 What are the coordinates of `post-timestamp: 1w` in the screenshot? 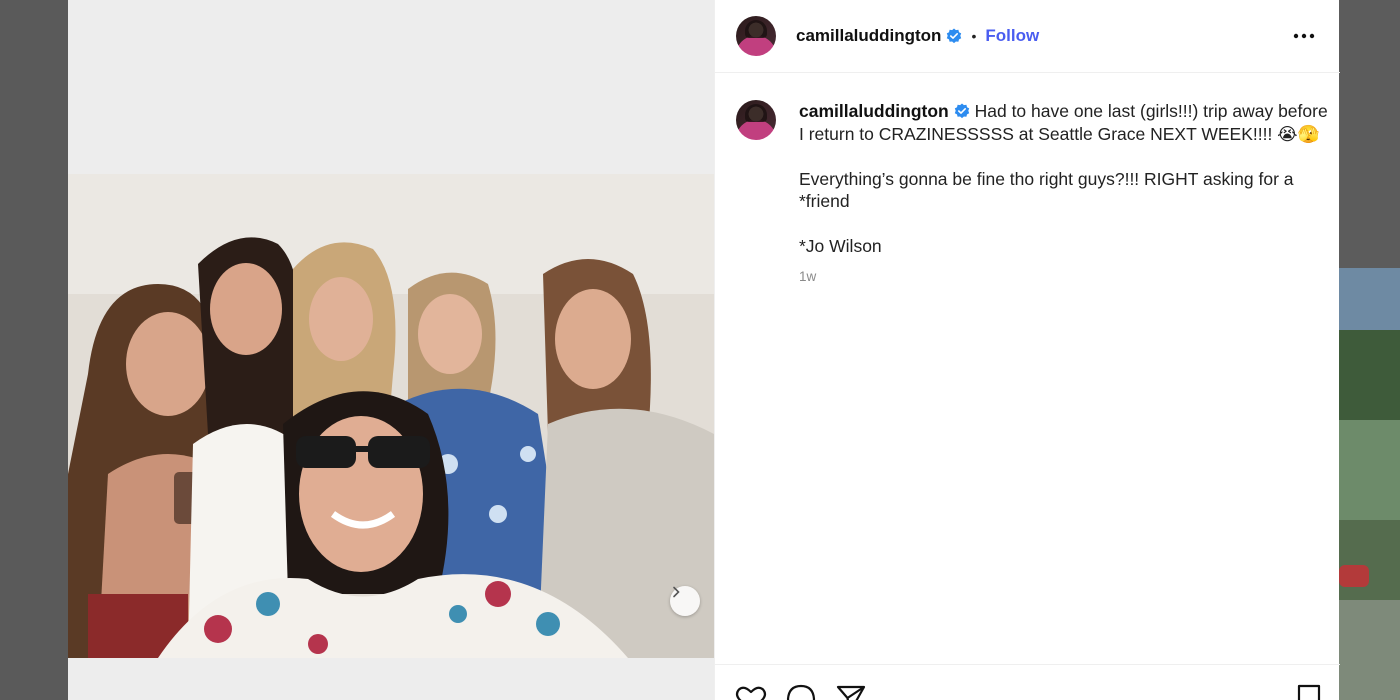 It's located at (1064, 277).